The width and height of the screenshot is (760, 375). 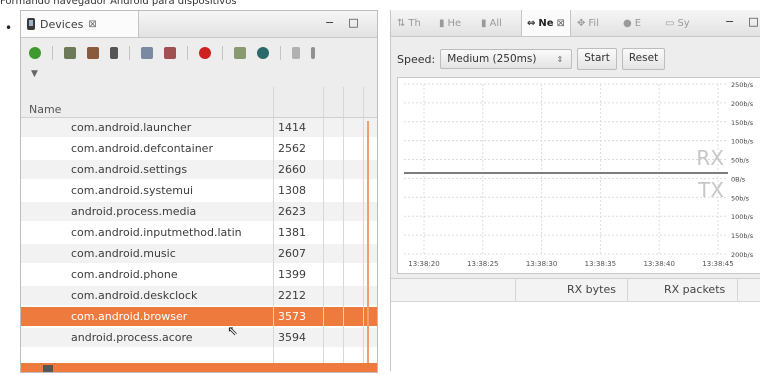 What do you see at coordinates (442, 23) in the screenshot?
I see `heap-icon: ▮` at bounding box center [442, 23].